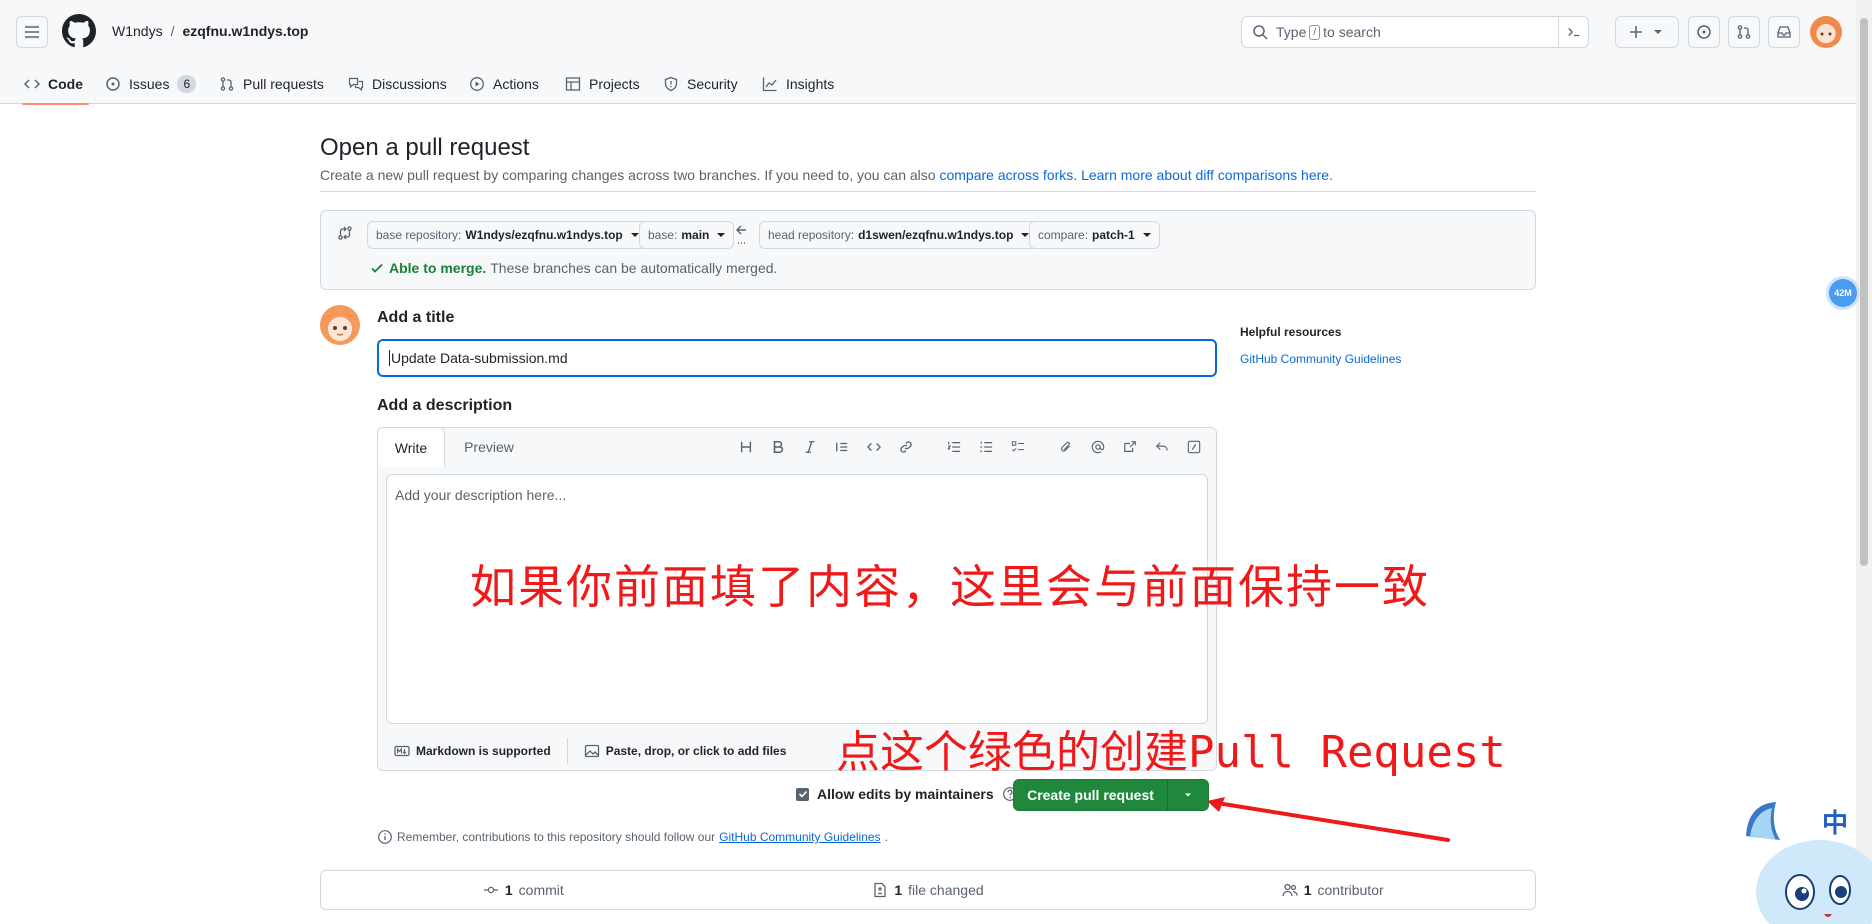  Describe the element at coordinates (411, 447) in the screenshot. I see `tab-write: Write` at that location.